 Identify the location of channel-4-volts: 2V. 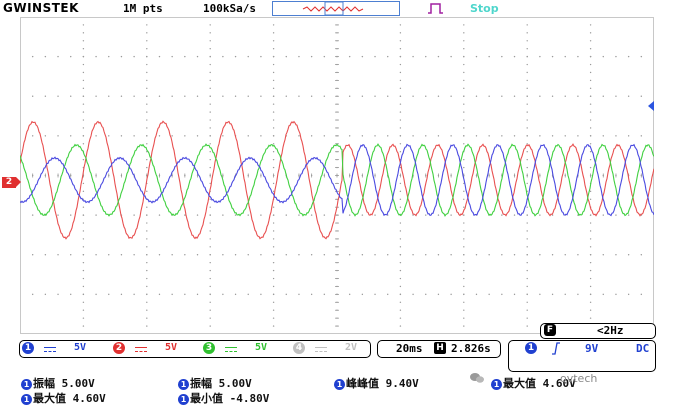
(351, 347).